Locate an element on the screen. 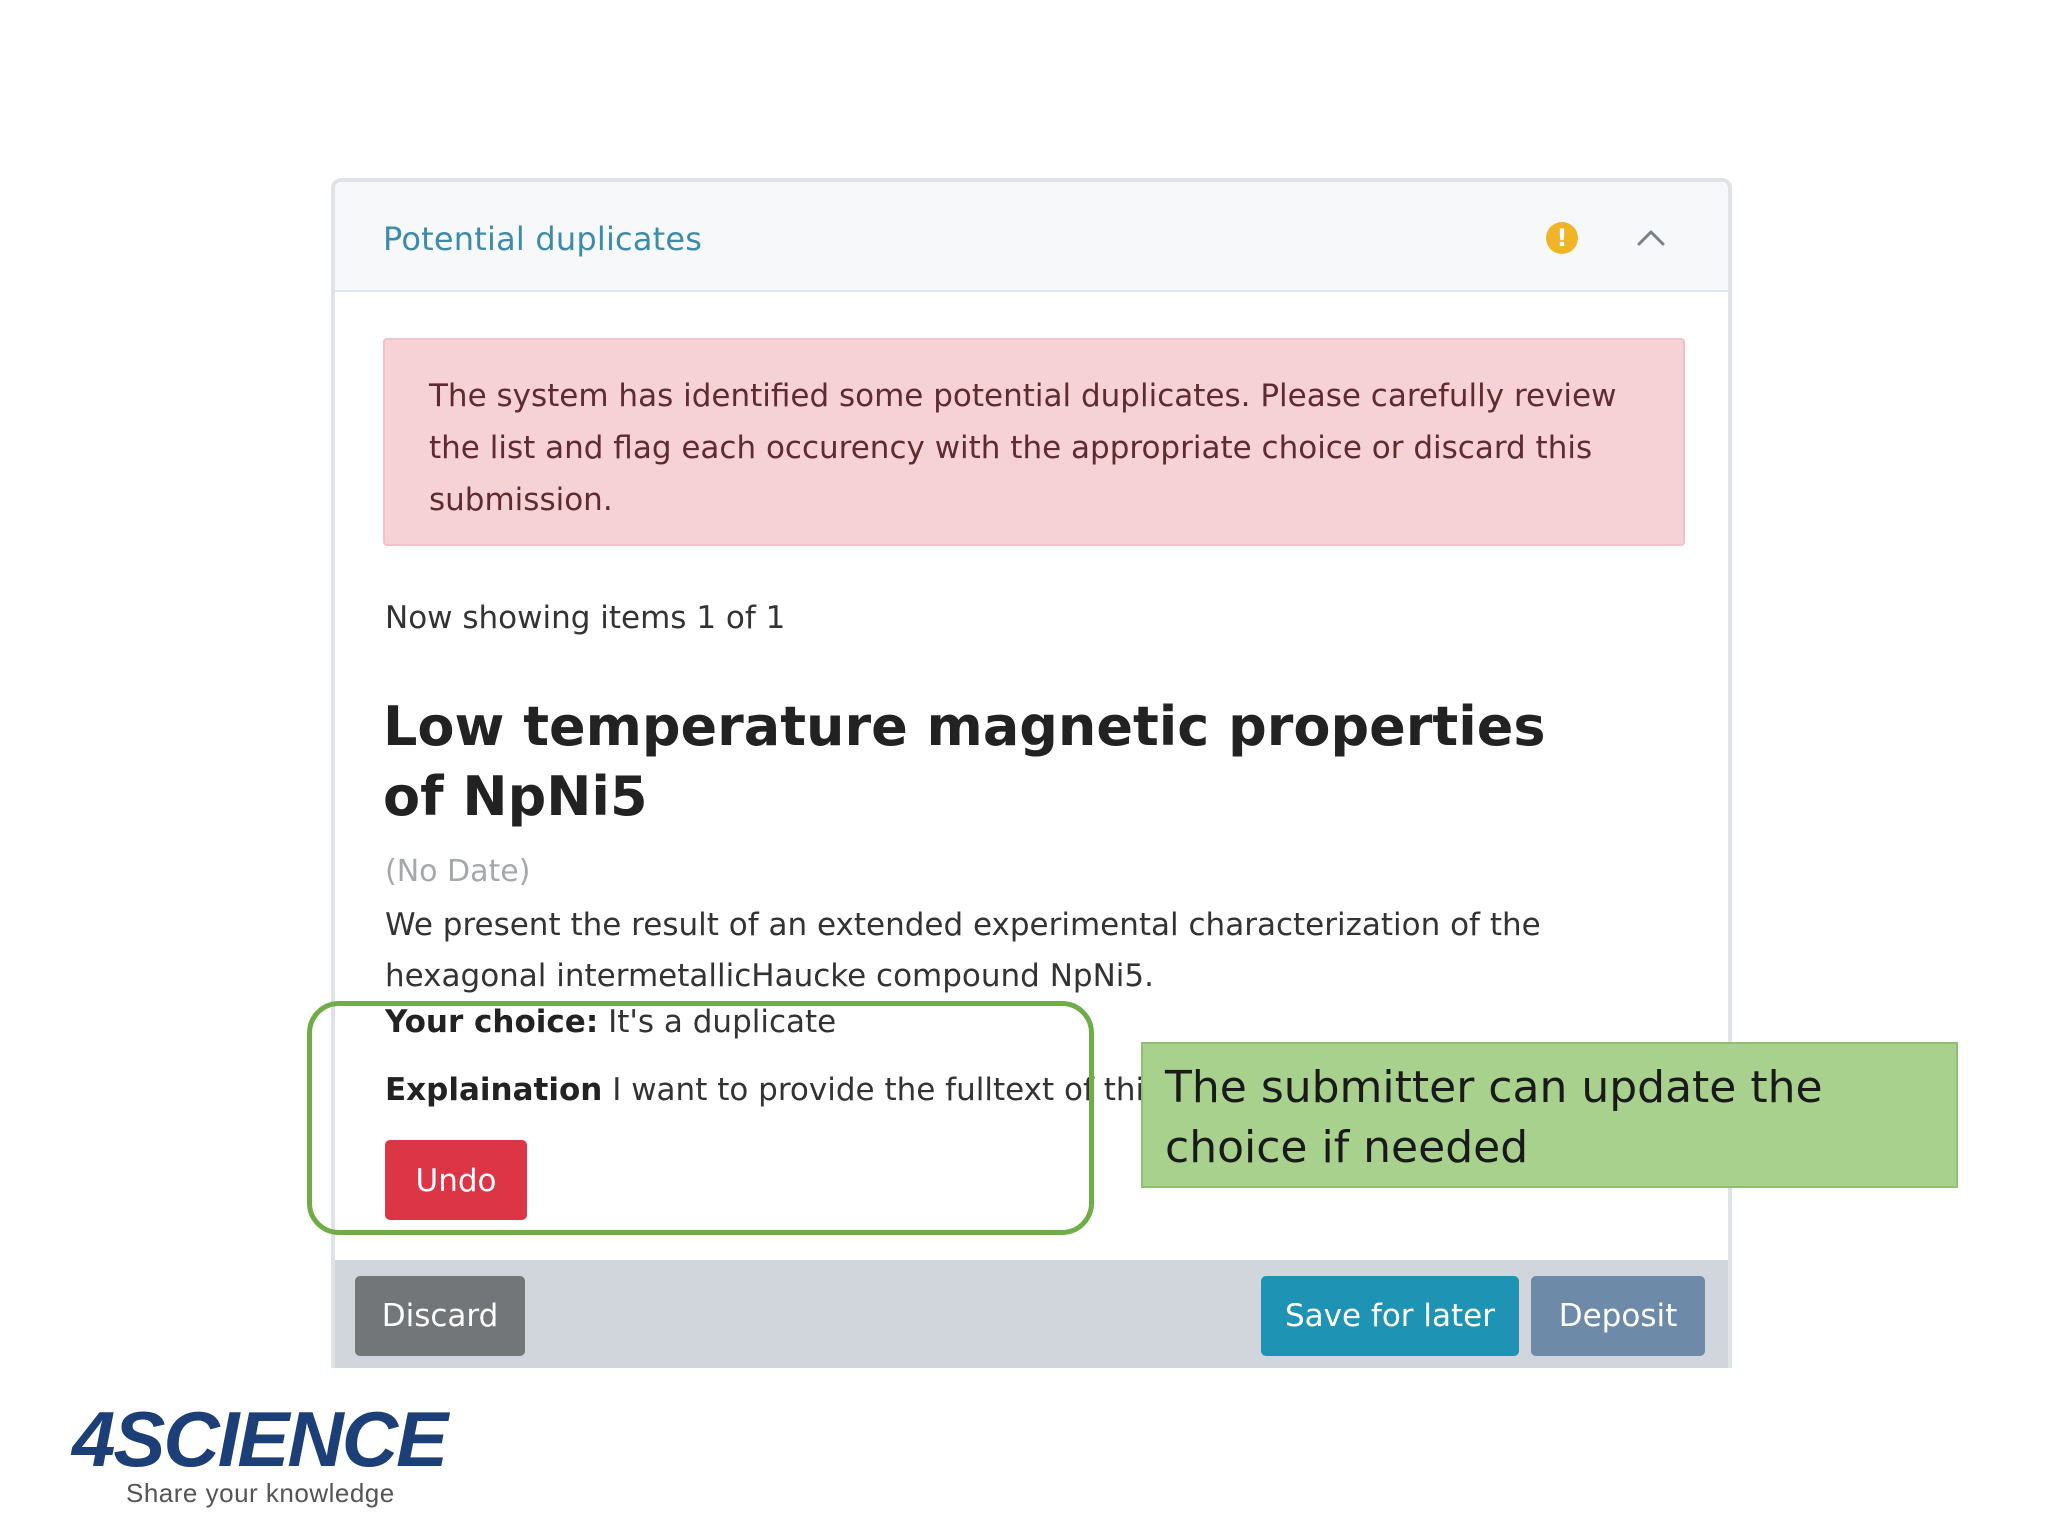  panel-title: Potential duplicates is located at coordinates (543, 239).